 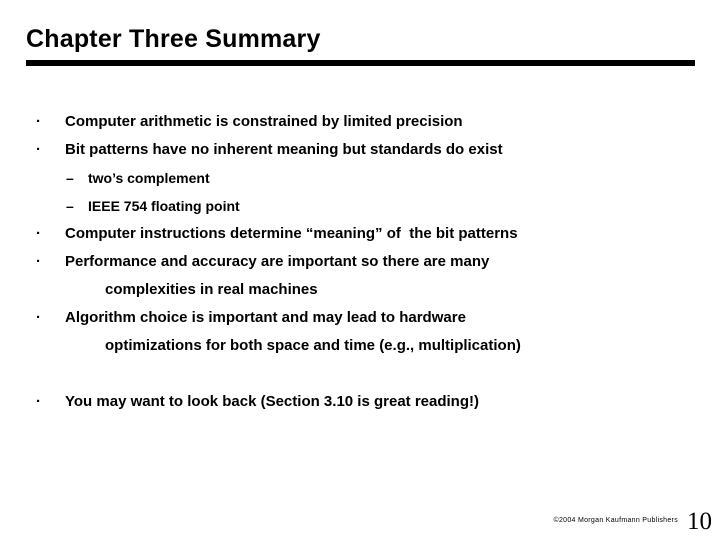 What do you see at coordinates (699, 521) in the screenshot?
I see `slide-number: 10` at bounding box center [699, 521].